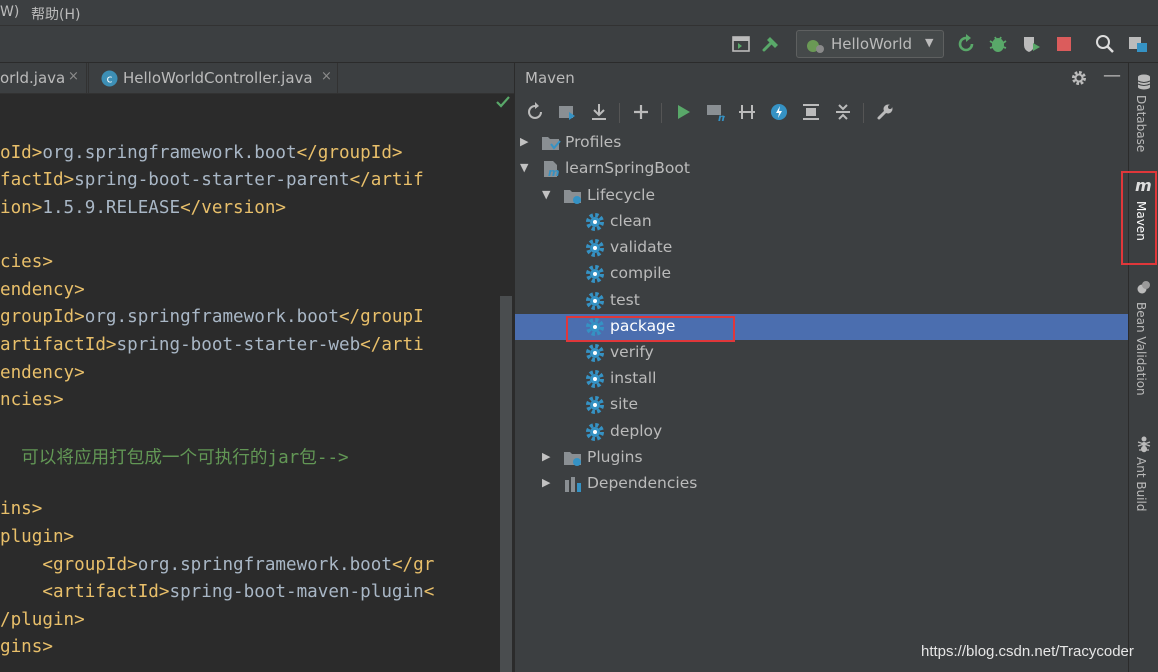  I want to click on xml-comment: 可以将应用打包成一个可执行的jar包-->, so click(174, 458).